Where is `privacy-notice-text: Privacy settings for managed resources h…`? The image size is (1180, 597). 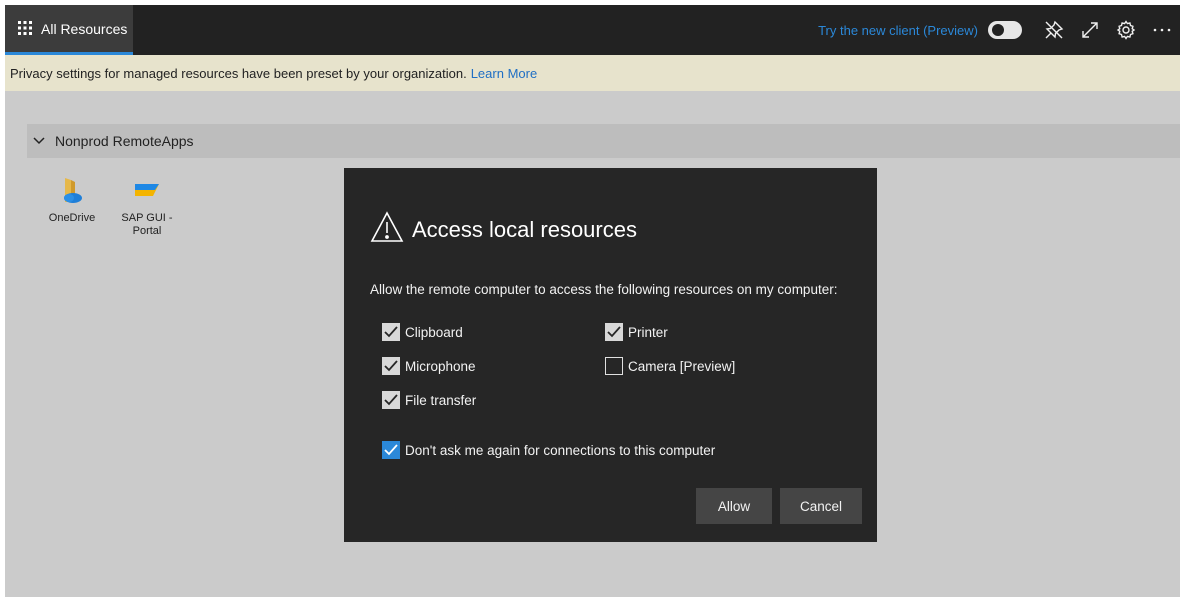 privacy-notice-text: Privacy settings for managed resources h… is located at coordinates (238, 73).